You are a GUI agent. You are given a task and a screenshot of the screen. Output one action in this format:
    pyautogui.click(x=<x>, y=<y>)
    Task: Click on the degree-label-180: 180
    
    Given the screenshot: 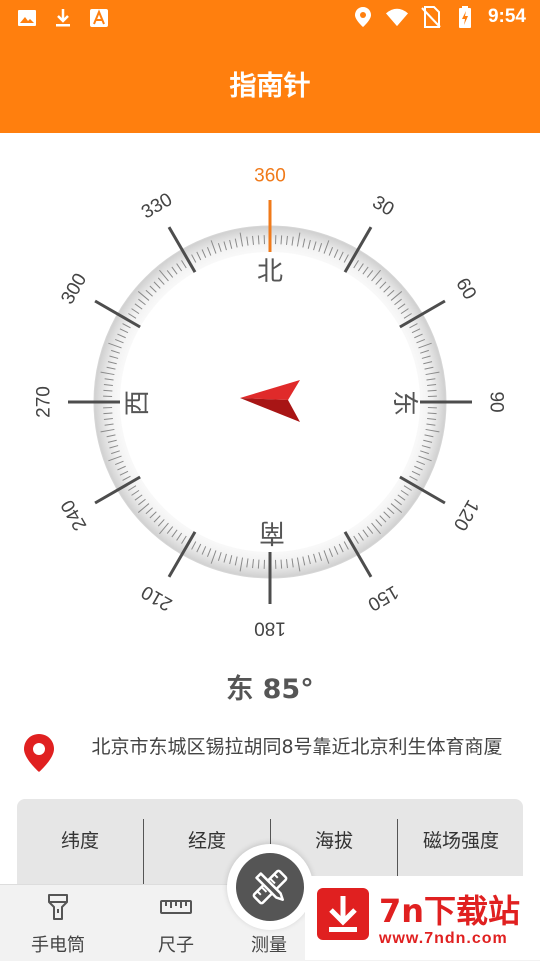 What is the action you would take?
    pyautogui.click(x=270, y=628)
    